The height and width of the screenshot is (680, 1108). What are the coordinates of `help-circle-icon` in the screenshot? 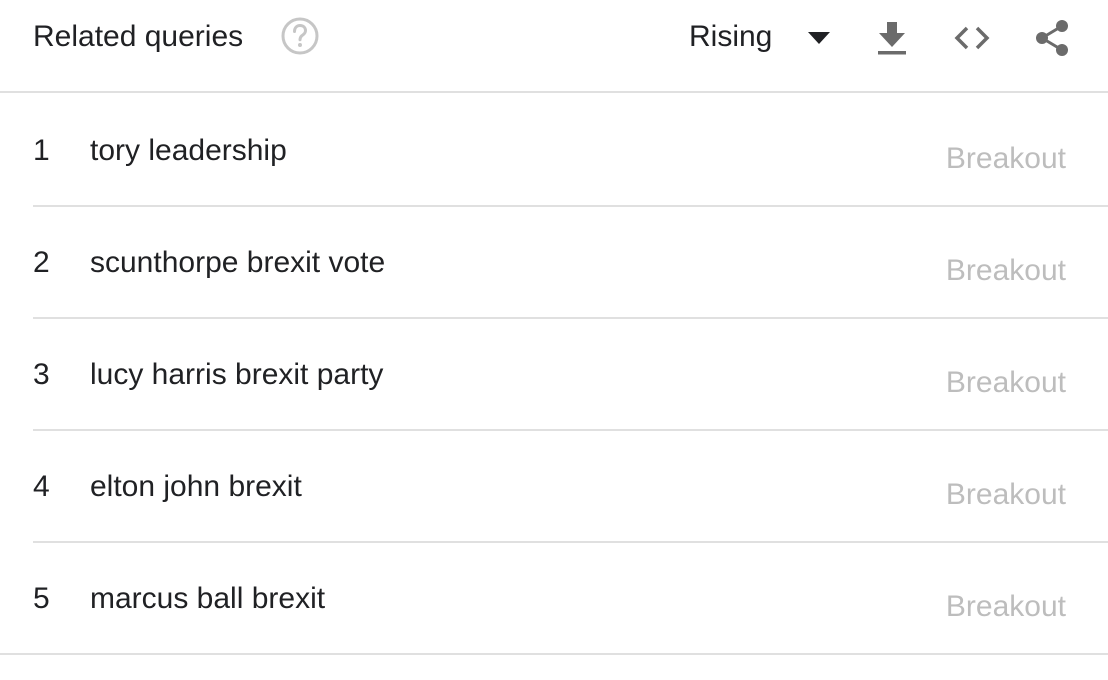 It's located at (300, 36).